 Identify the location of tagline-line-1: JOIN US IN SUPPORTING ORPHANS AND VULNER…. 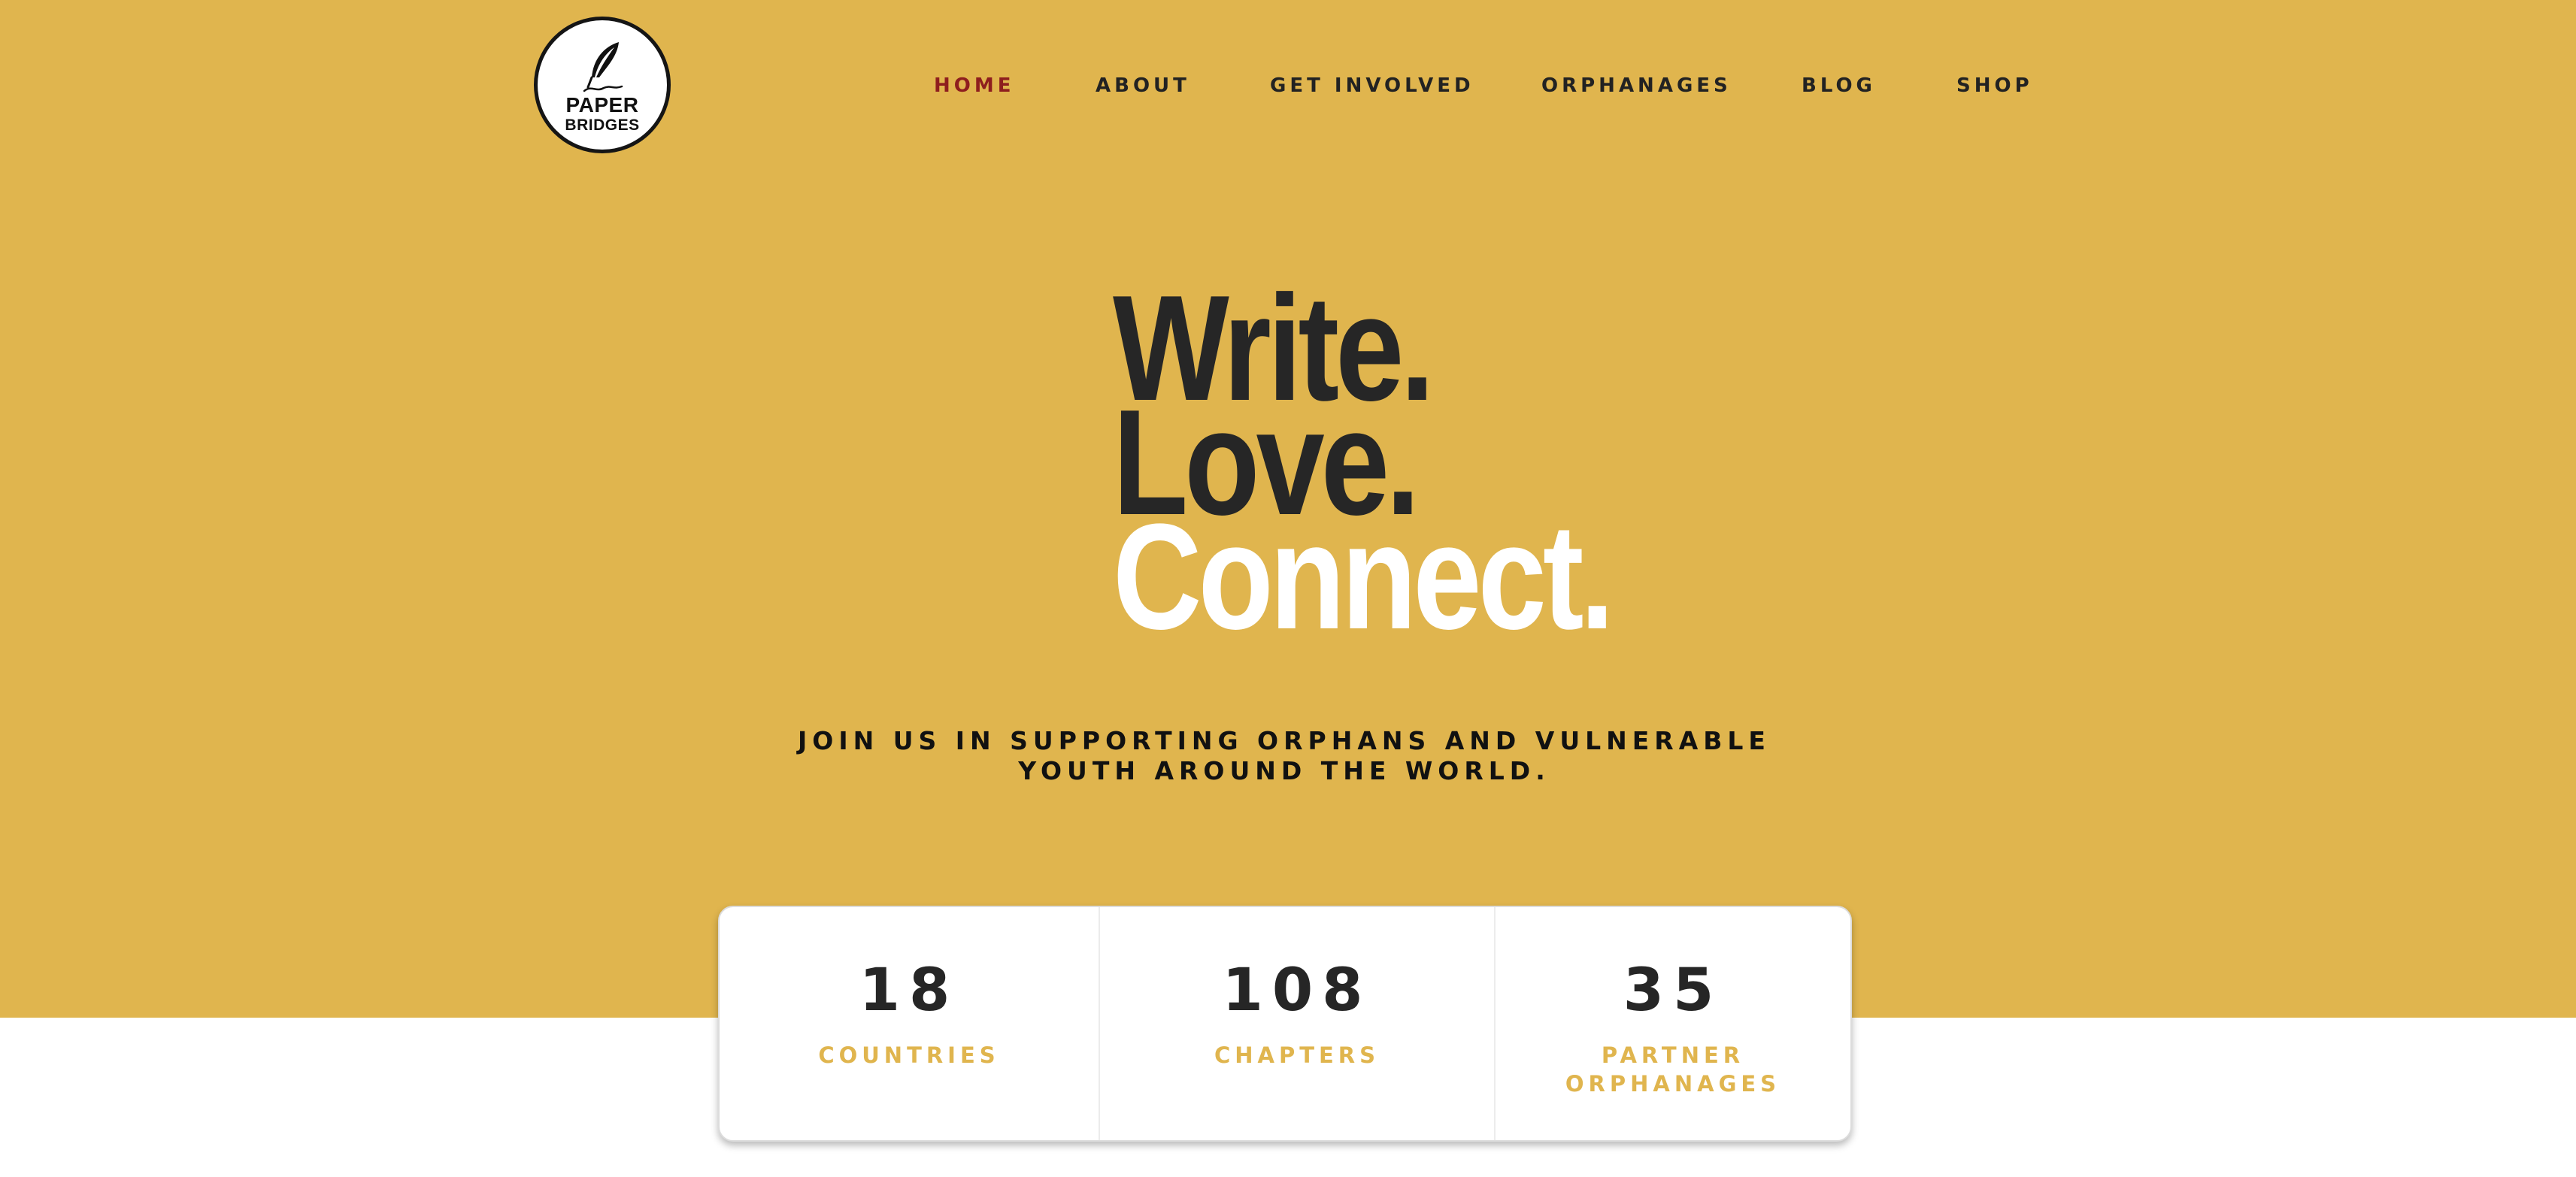
(1284, 740).